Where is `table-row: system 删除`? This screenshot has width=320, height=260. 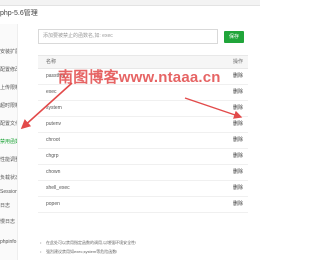
table-row: system 删除 is located at coordinates (143, 109).